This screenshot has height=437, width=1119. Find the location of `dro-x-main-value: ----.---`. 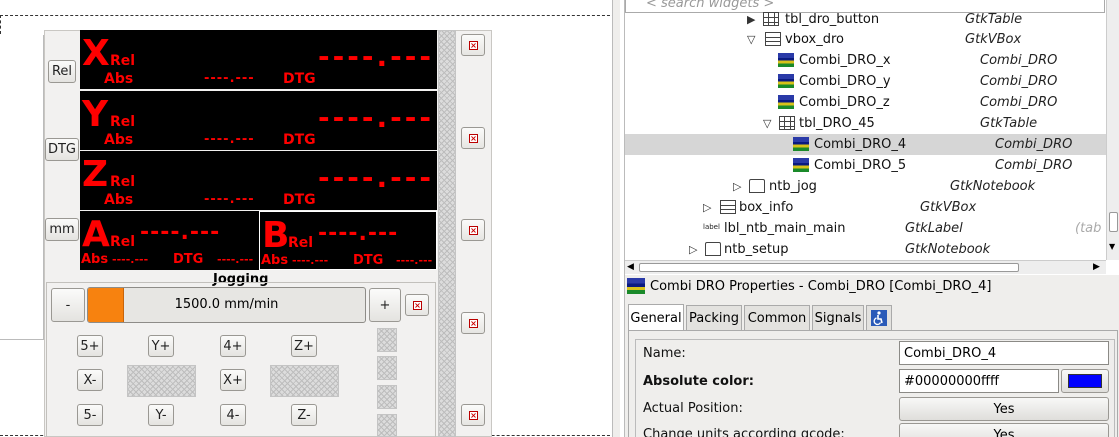

dro-x-main-value: ----.--- is located at coordinates (376, 56).